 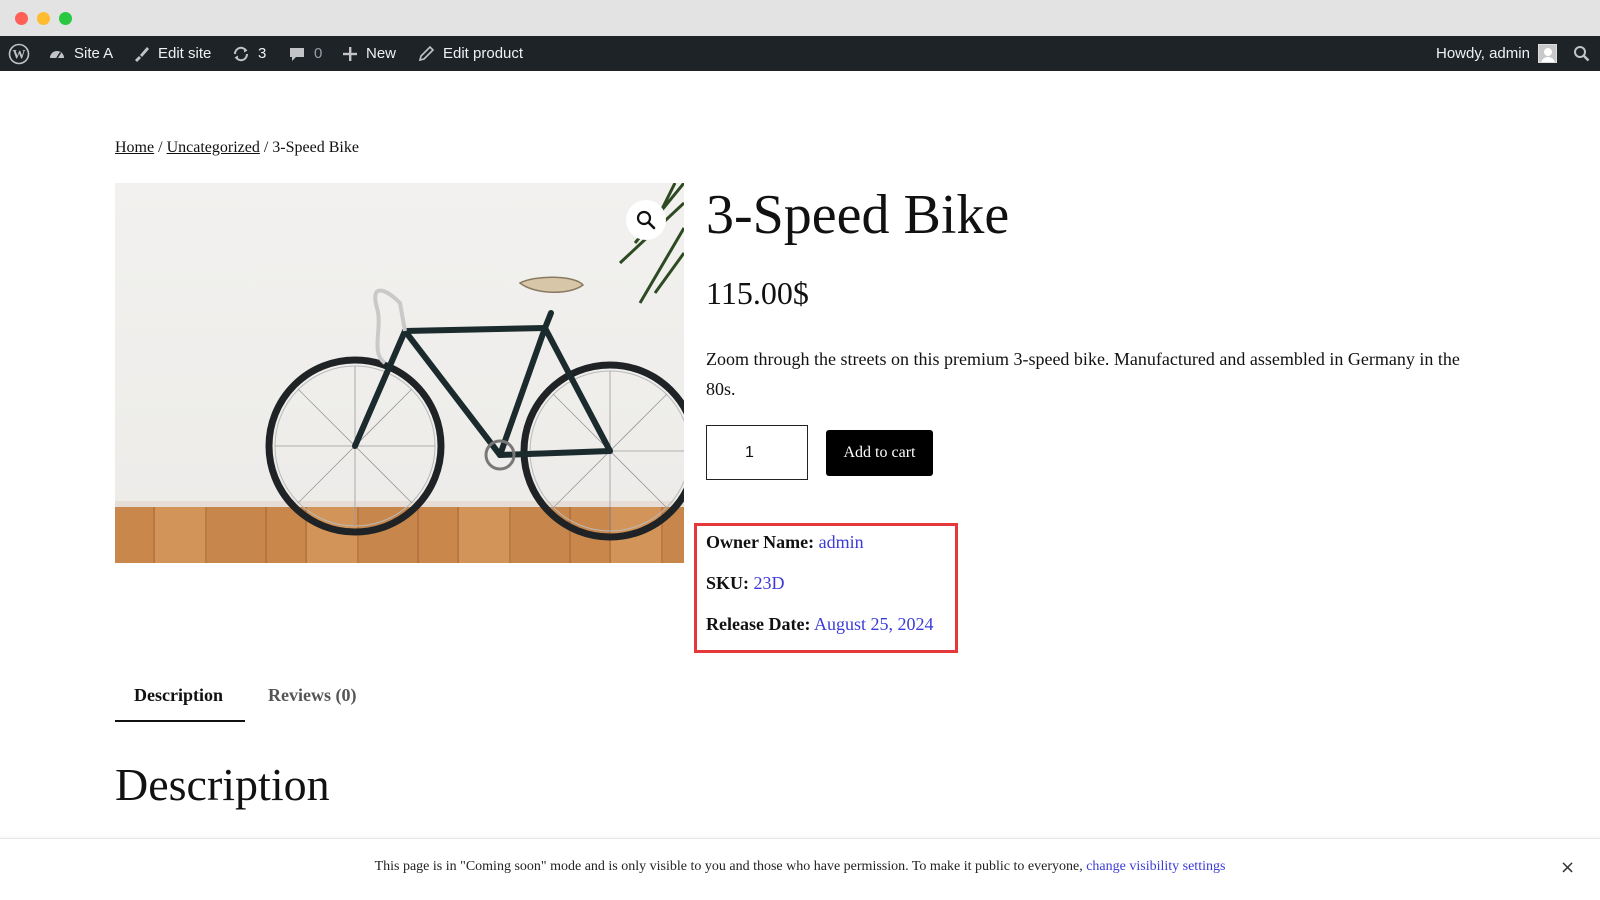 I want to click on brush-icon, so click(x=142, y=54).